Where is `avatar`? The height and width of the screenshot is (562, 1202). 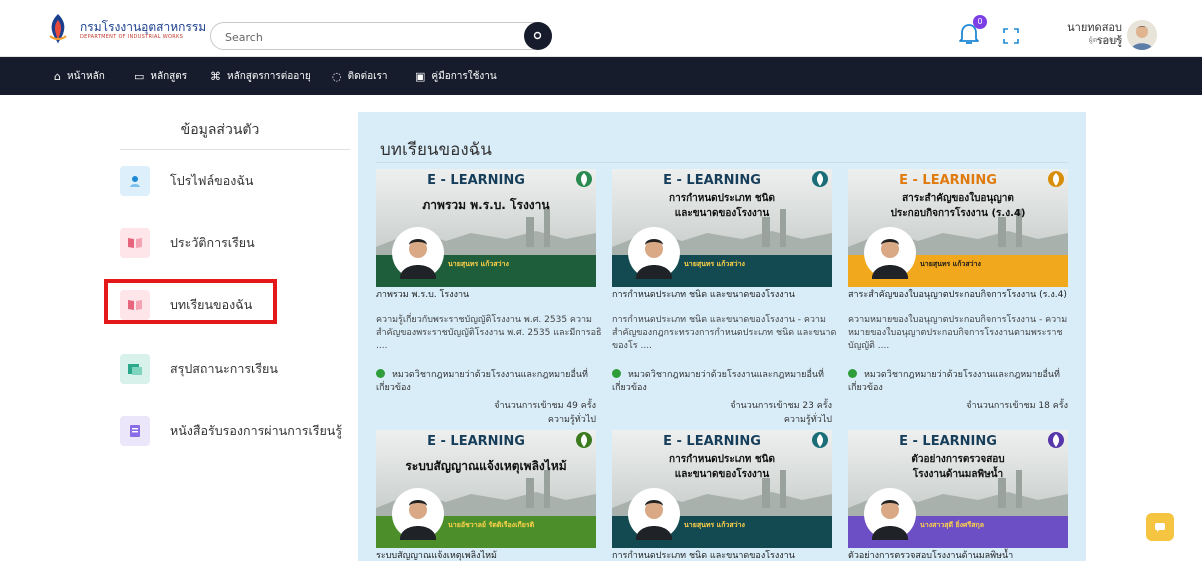
avatar is located at coordinates (1142, 35).